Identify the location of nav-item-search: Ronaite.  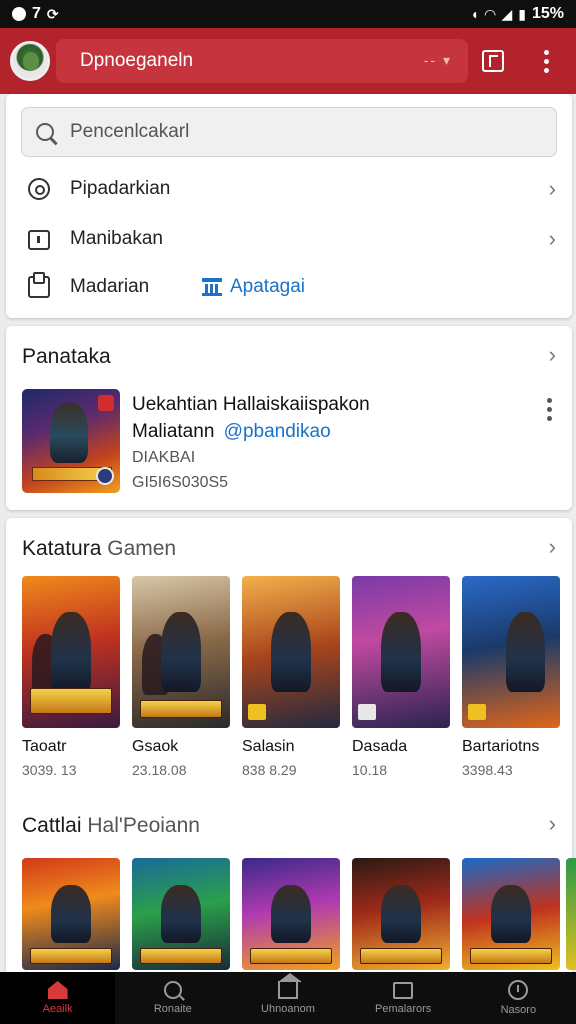
(172, 998).